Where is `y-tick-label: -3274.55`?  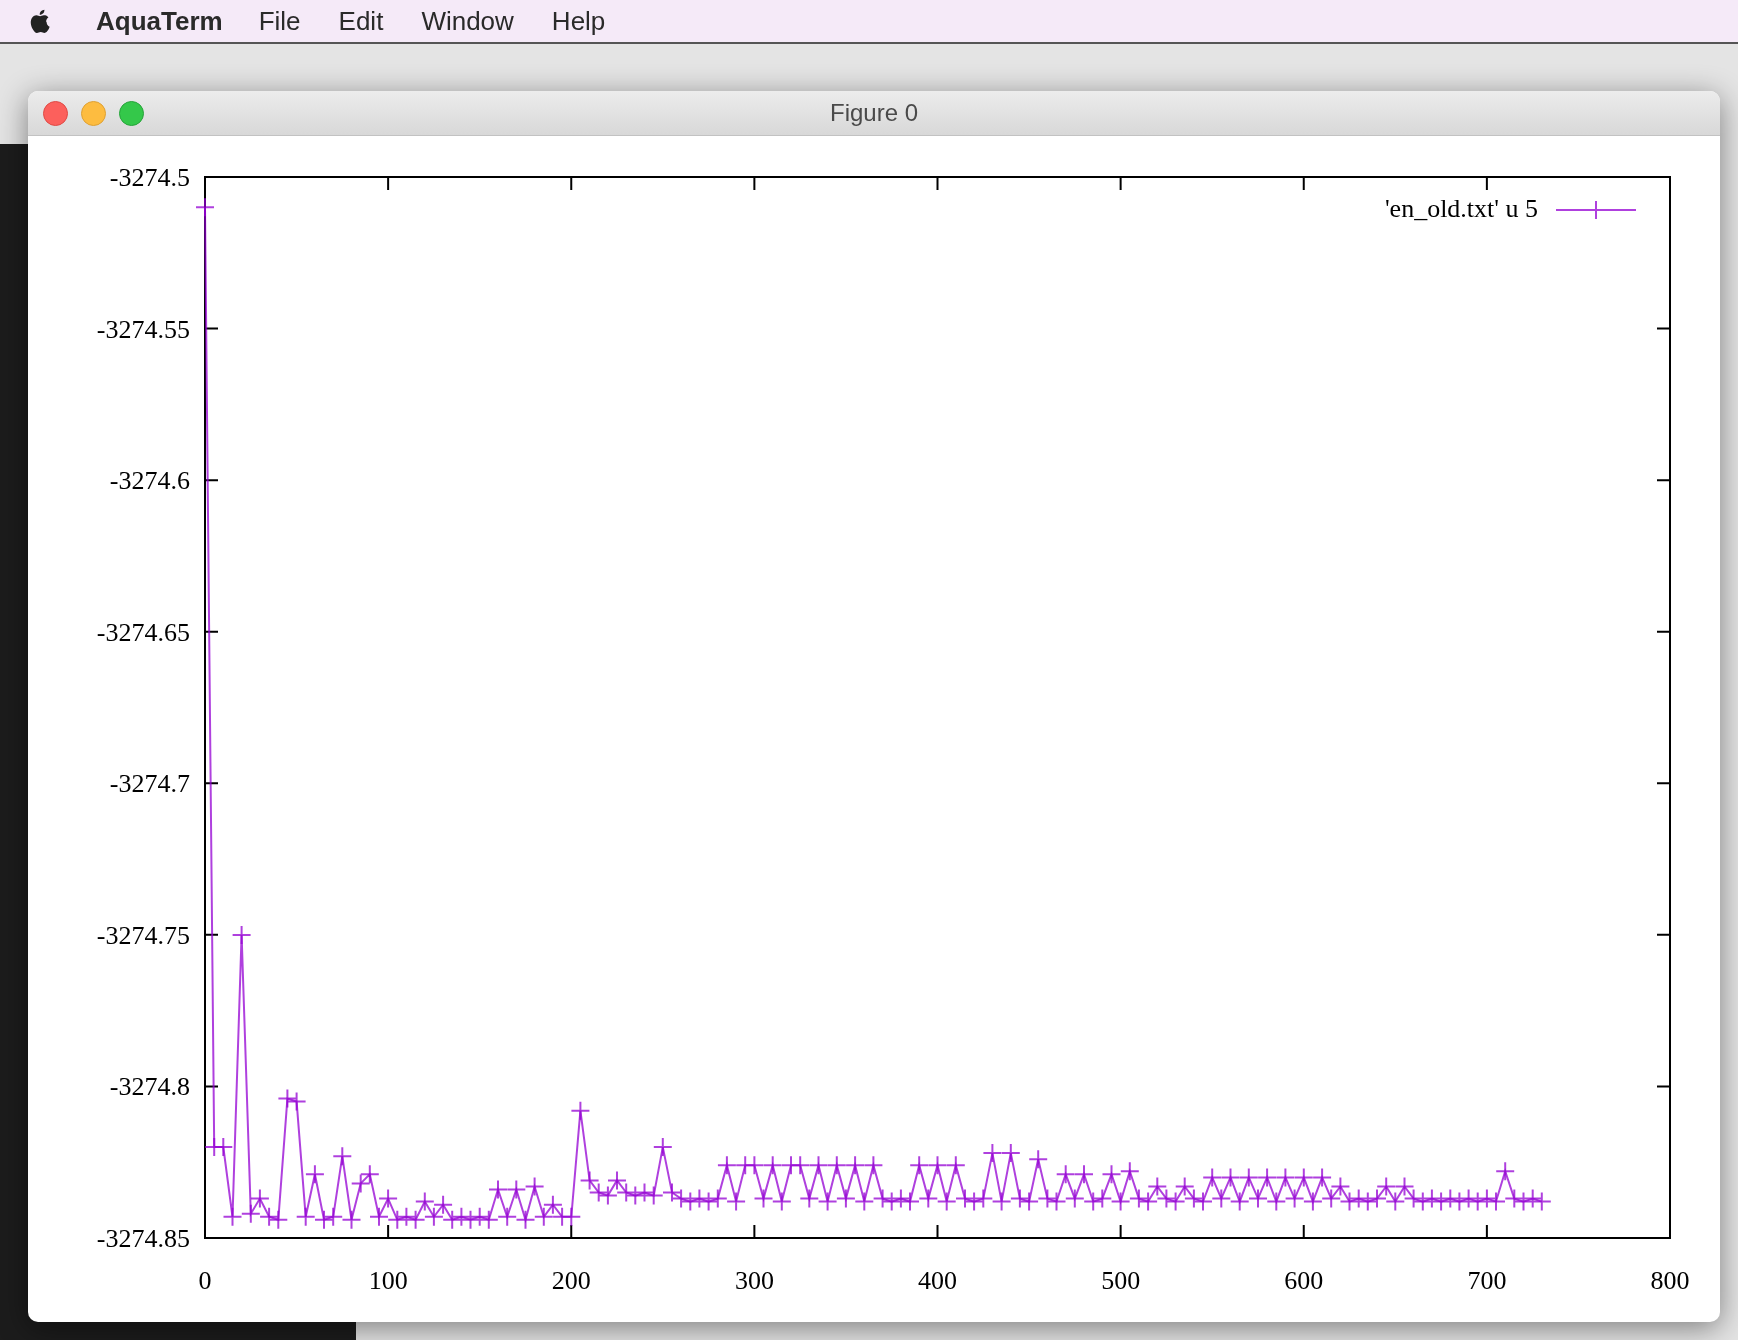
y-tick-label: -3274.55 is located at coordinates (143, 329).